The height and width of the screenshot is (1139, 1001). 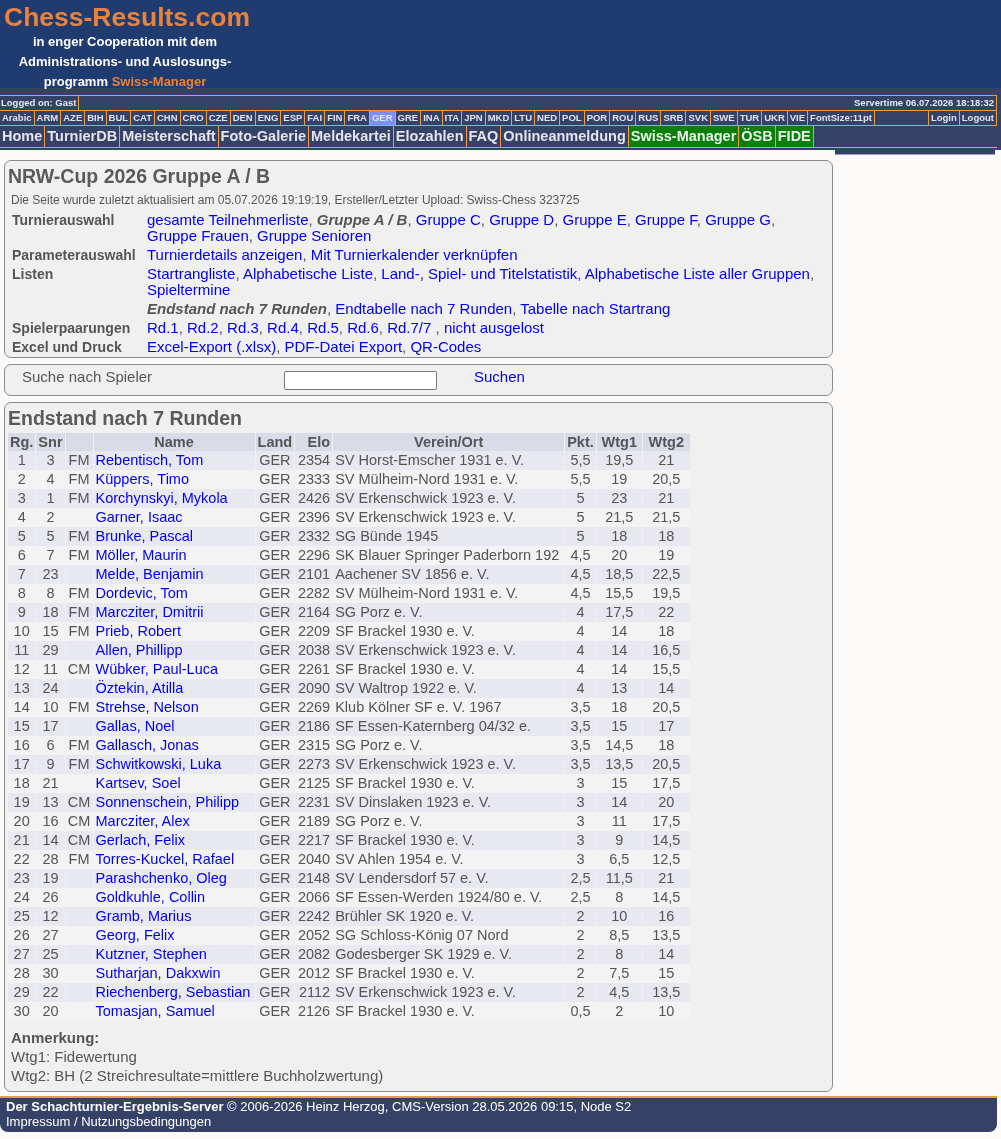 What do you see at coordinates (147, 707) in the screenshot?
I see `player-link: Strehse, Nelson` at bounding box center [147, 707].